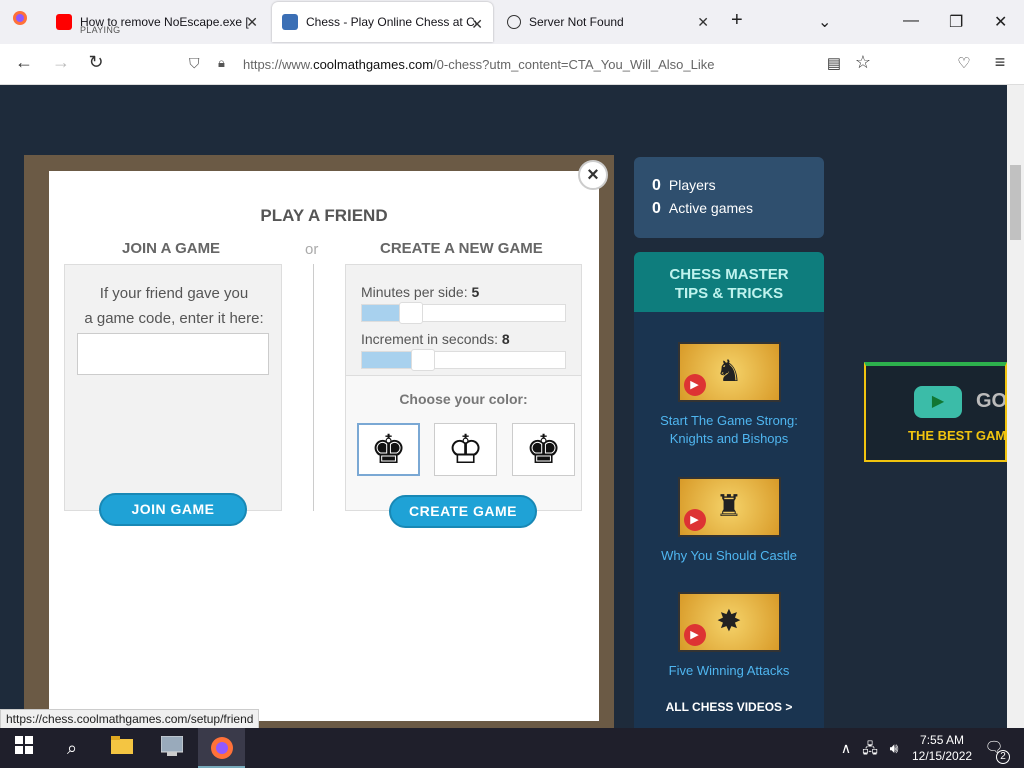  I want to click on color-option-random: ♚, so click(388, 449).